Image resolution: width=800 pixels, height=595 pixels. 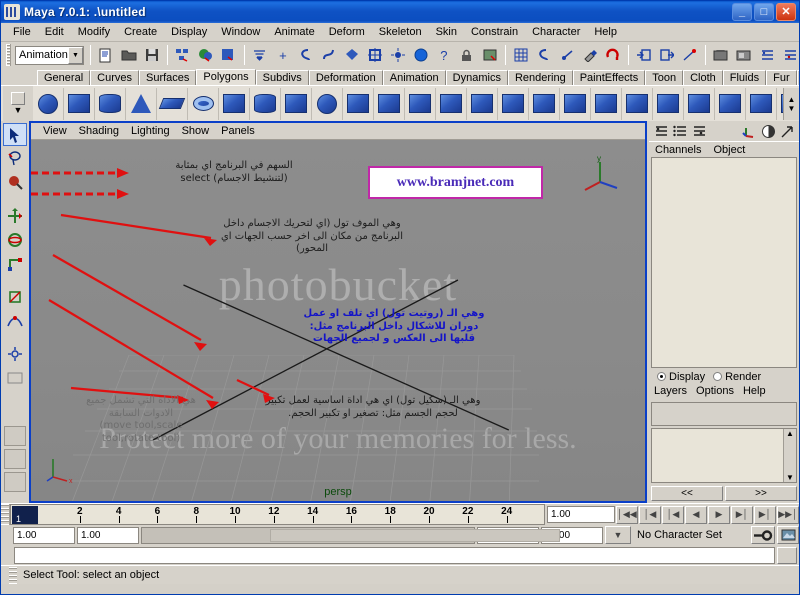 What do you see at coordinates (182, 55) in the screenshot?
I see `select-by-hierarchy-icon` at bounding box center [182, 55].